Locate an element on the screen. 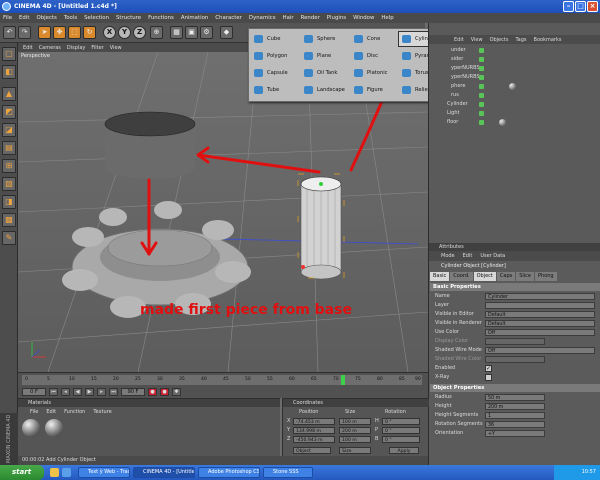 Image resolution: width=600 pixels, height=480 pixels. visible-editor-select: Default is located at coordinates (540, 314).